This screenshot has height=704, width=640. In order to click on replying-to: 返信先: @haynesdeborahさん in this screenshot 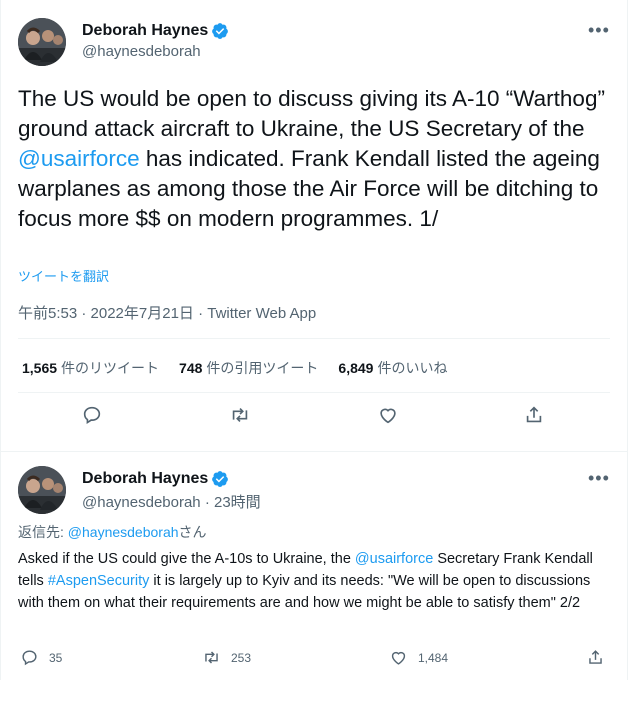, I will do `click(112, 532)`.